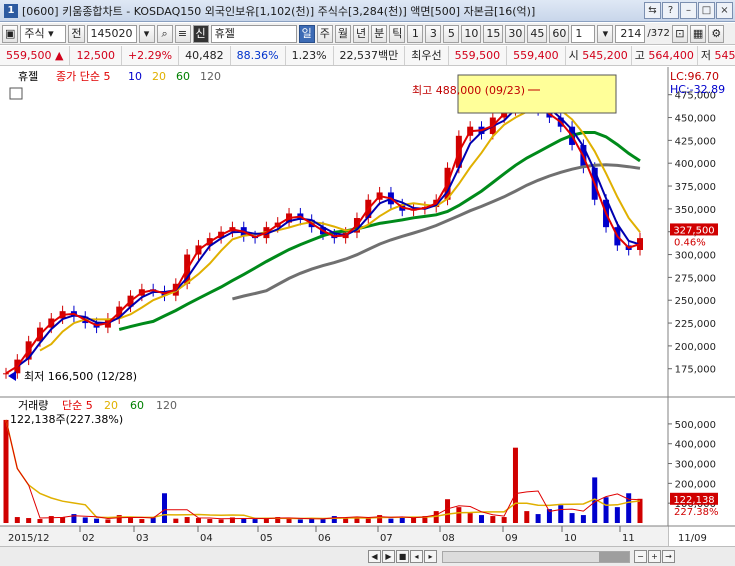  I want to click on help-icon: ?, so click(670, 10).